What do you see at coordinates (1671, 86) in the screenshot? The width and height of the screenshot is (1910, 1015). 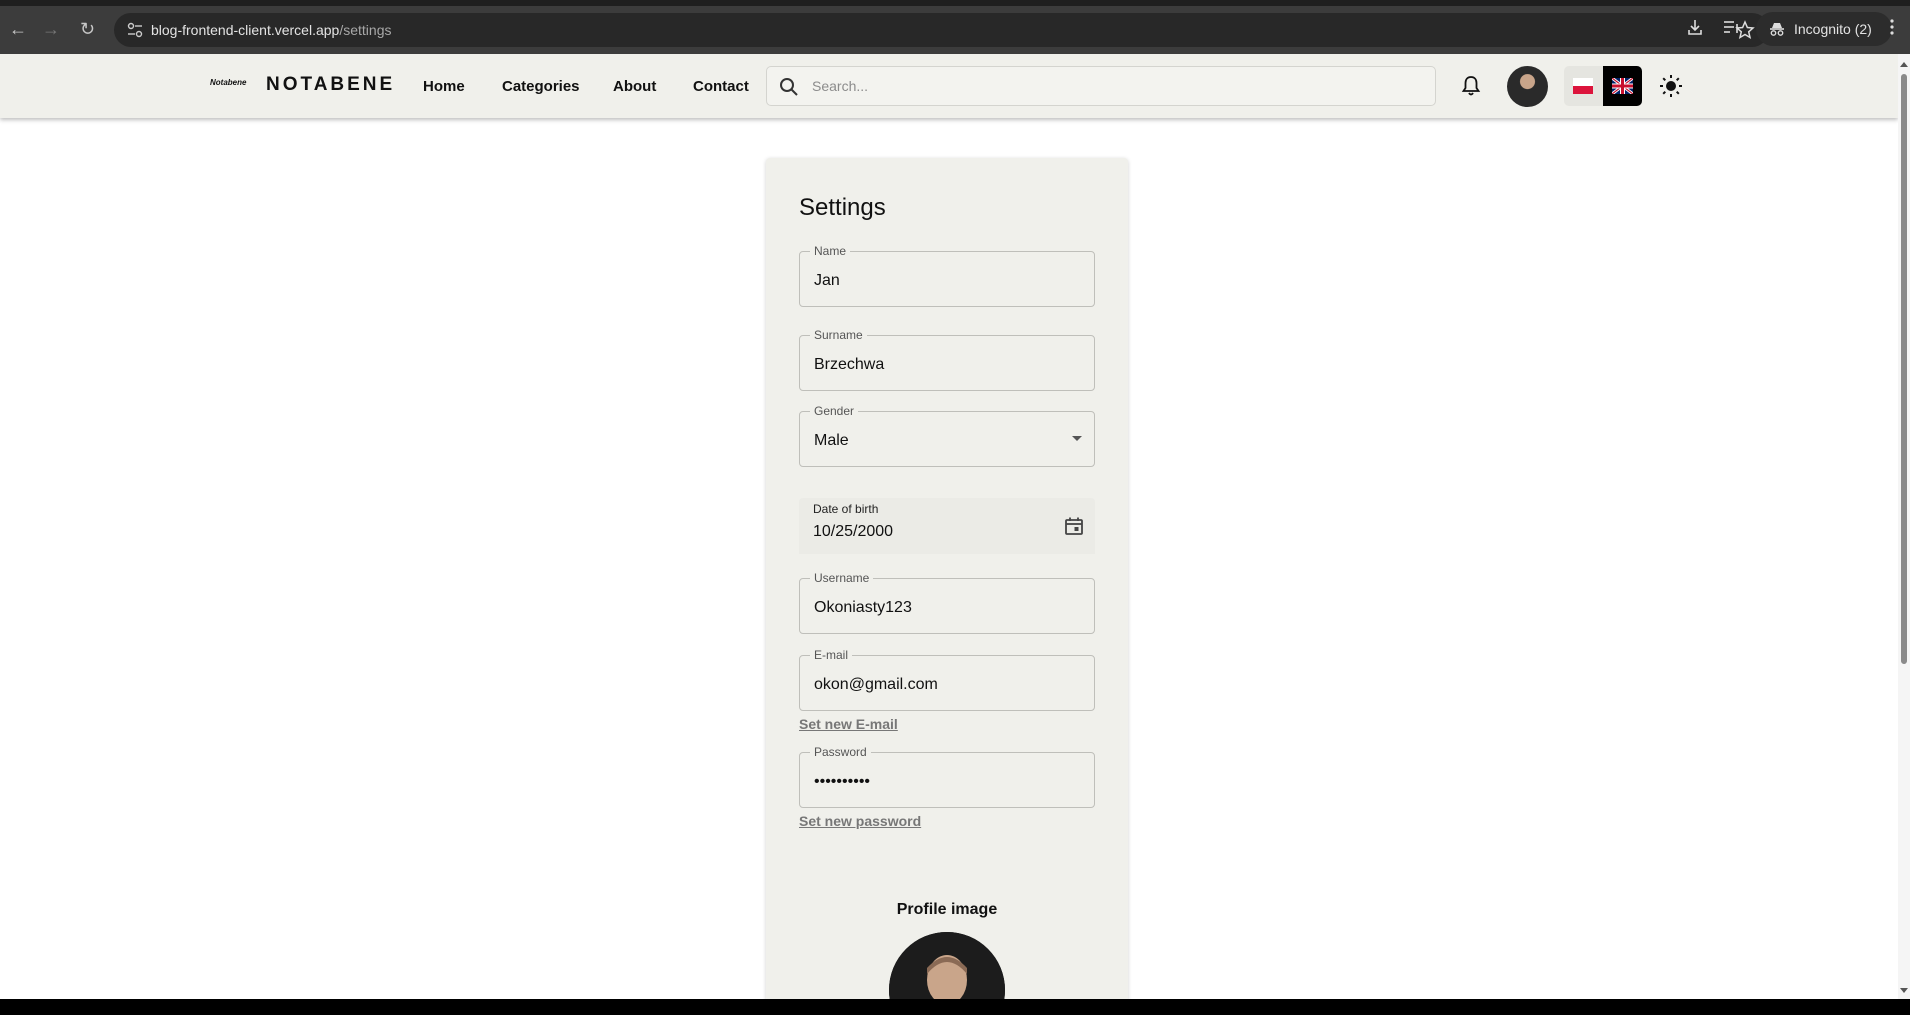 I see `theme-toggle-sun-icon` at bounding box center [1671, 86].